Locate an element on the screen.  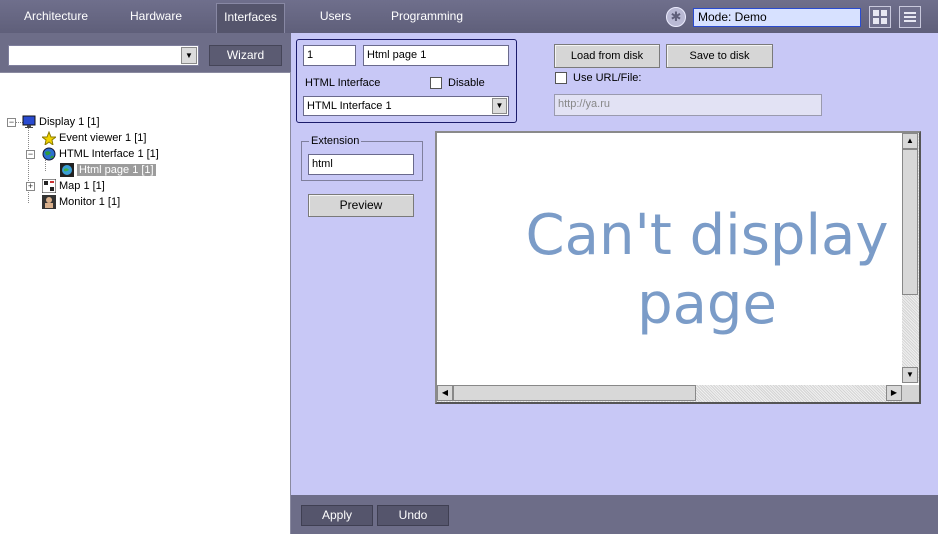
tree-item-html-page: Html page 1 [1] is located at coordinates (108, 170).